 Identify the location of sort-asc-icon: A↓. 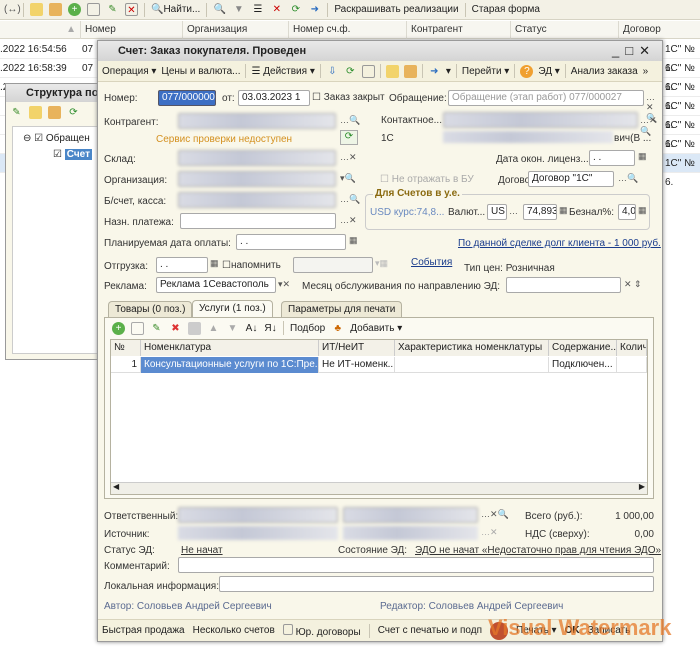
(251, 328).